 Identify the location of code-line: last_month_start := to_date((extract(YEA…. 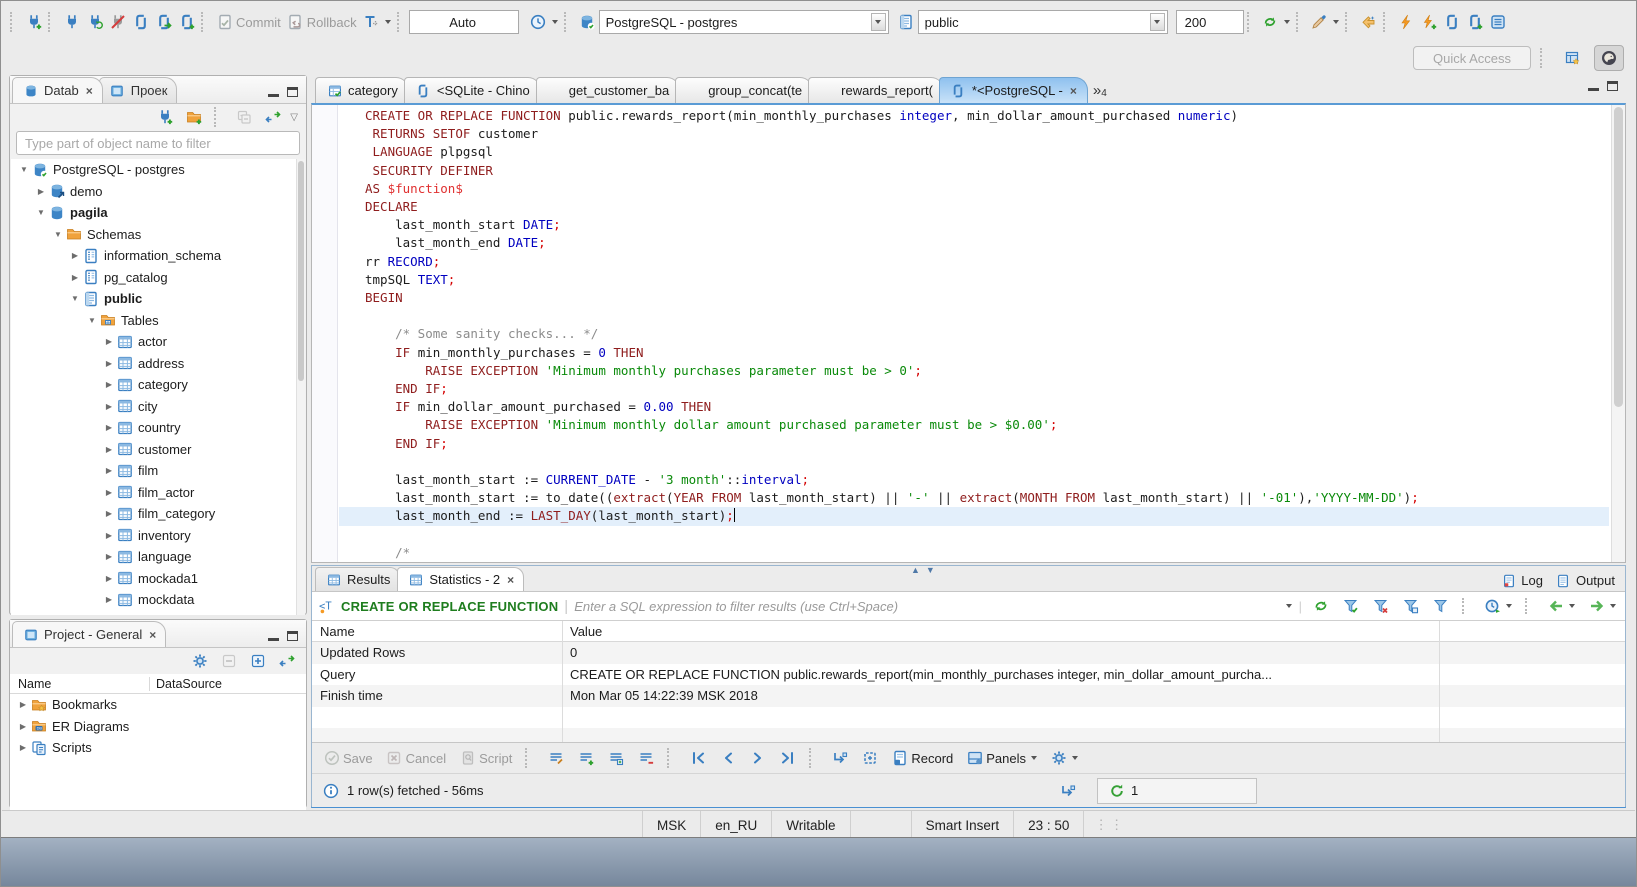
(974, 498).